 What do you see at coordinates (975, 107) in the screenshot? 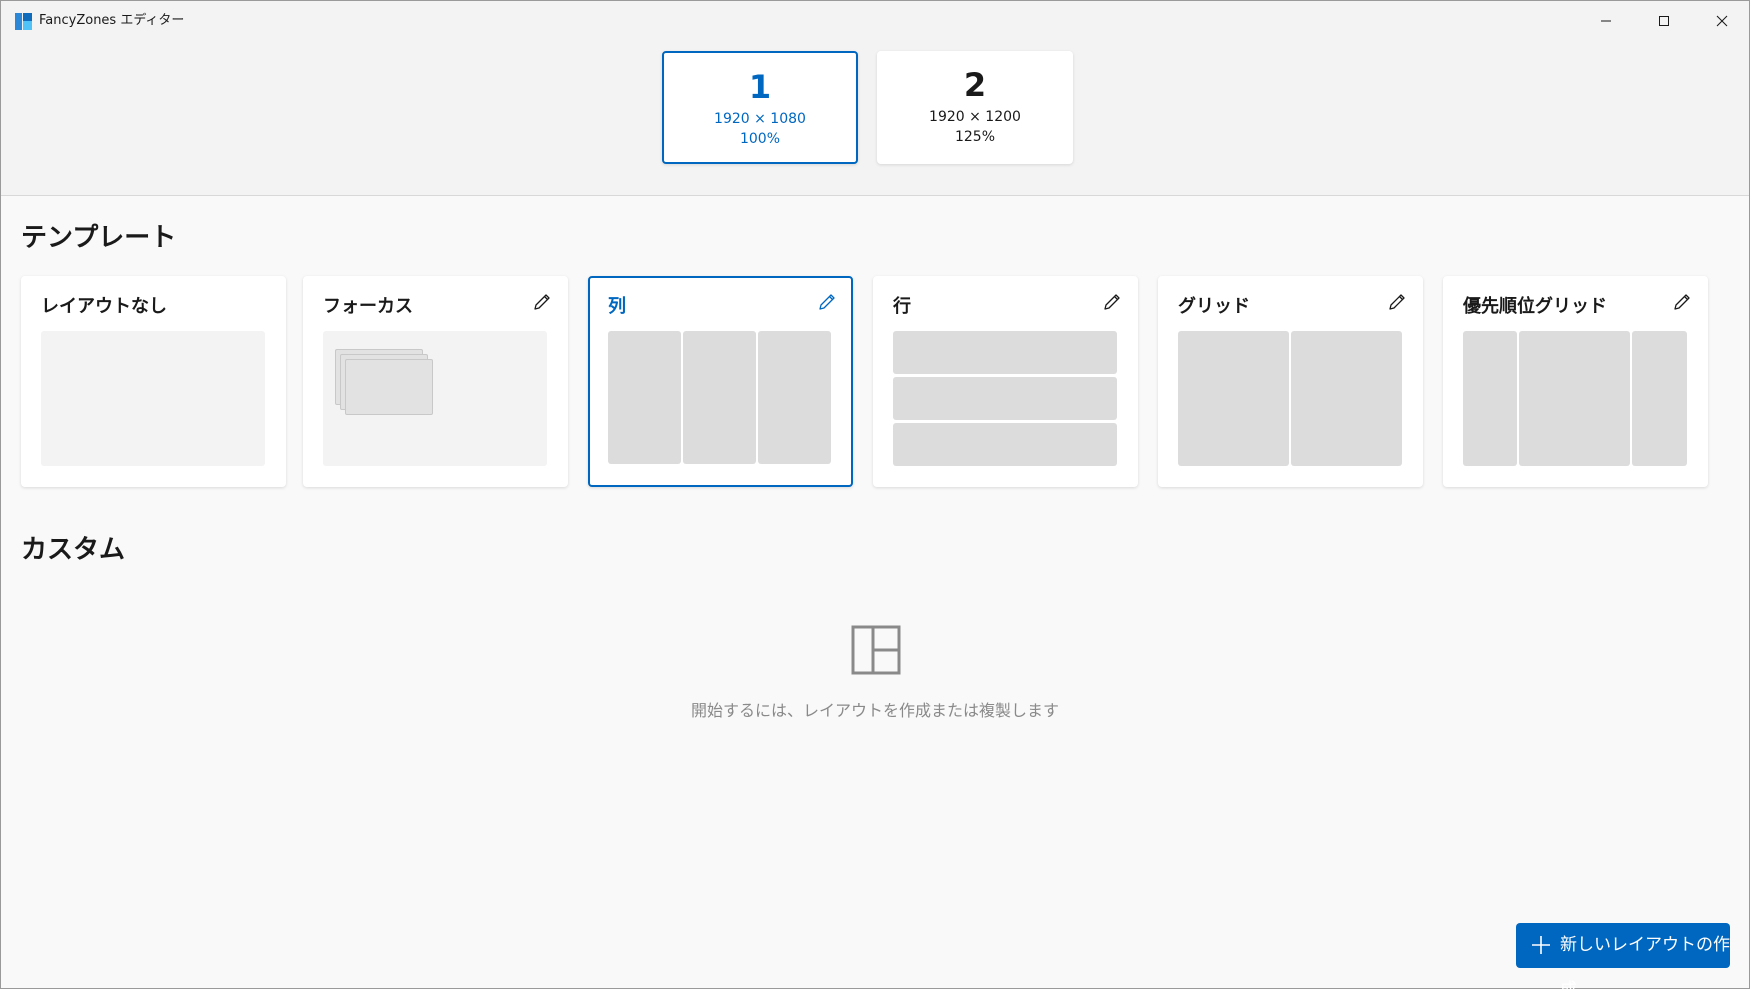
I see `monitor-card-2: 2 1920 × 1200 125%` at bounding box center [975, 107].